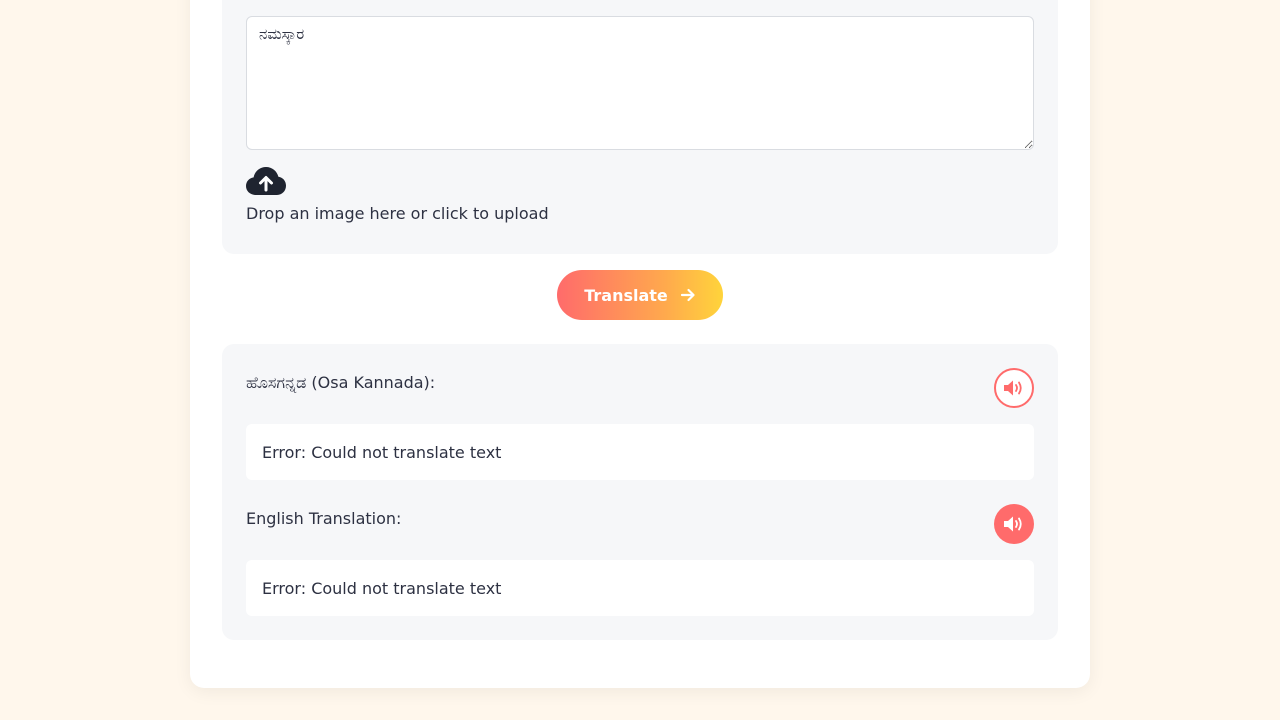  Describe the element at coordinates (324, 518) in the screenshot. I see `english-output-label: English Translation:` at that location.